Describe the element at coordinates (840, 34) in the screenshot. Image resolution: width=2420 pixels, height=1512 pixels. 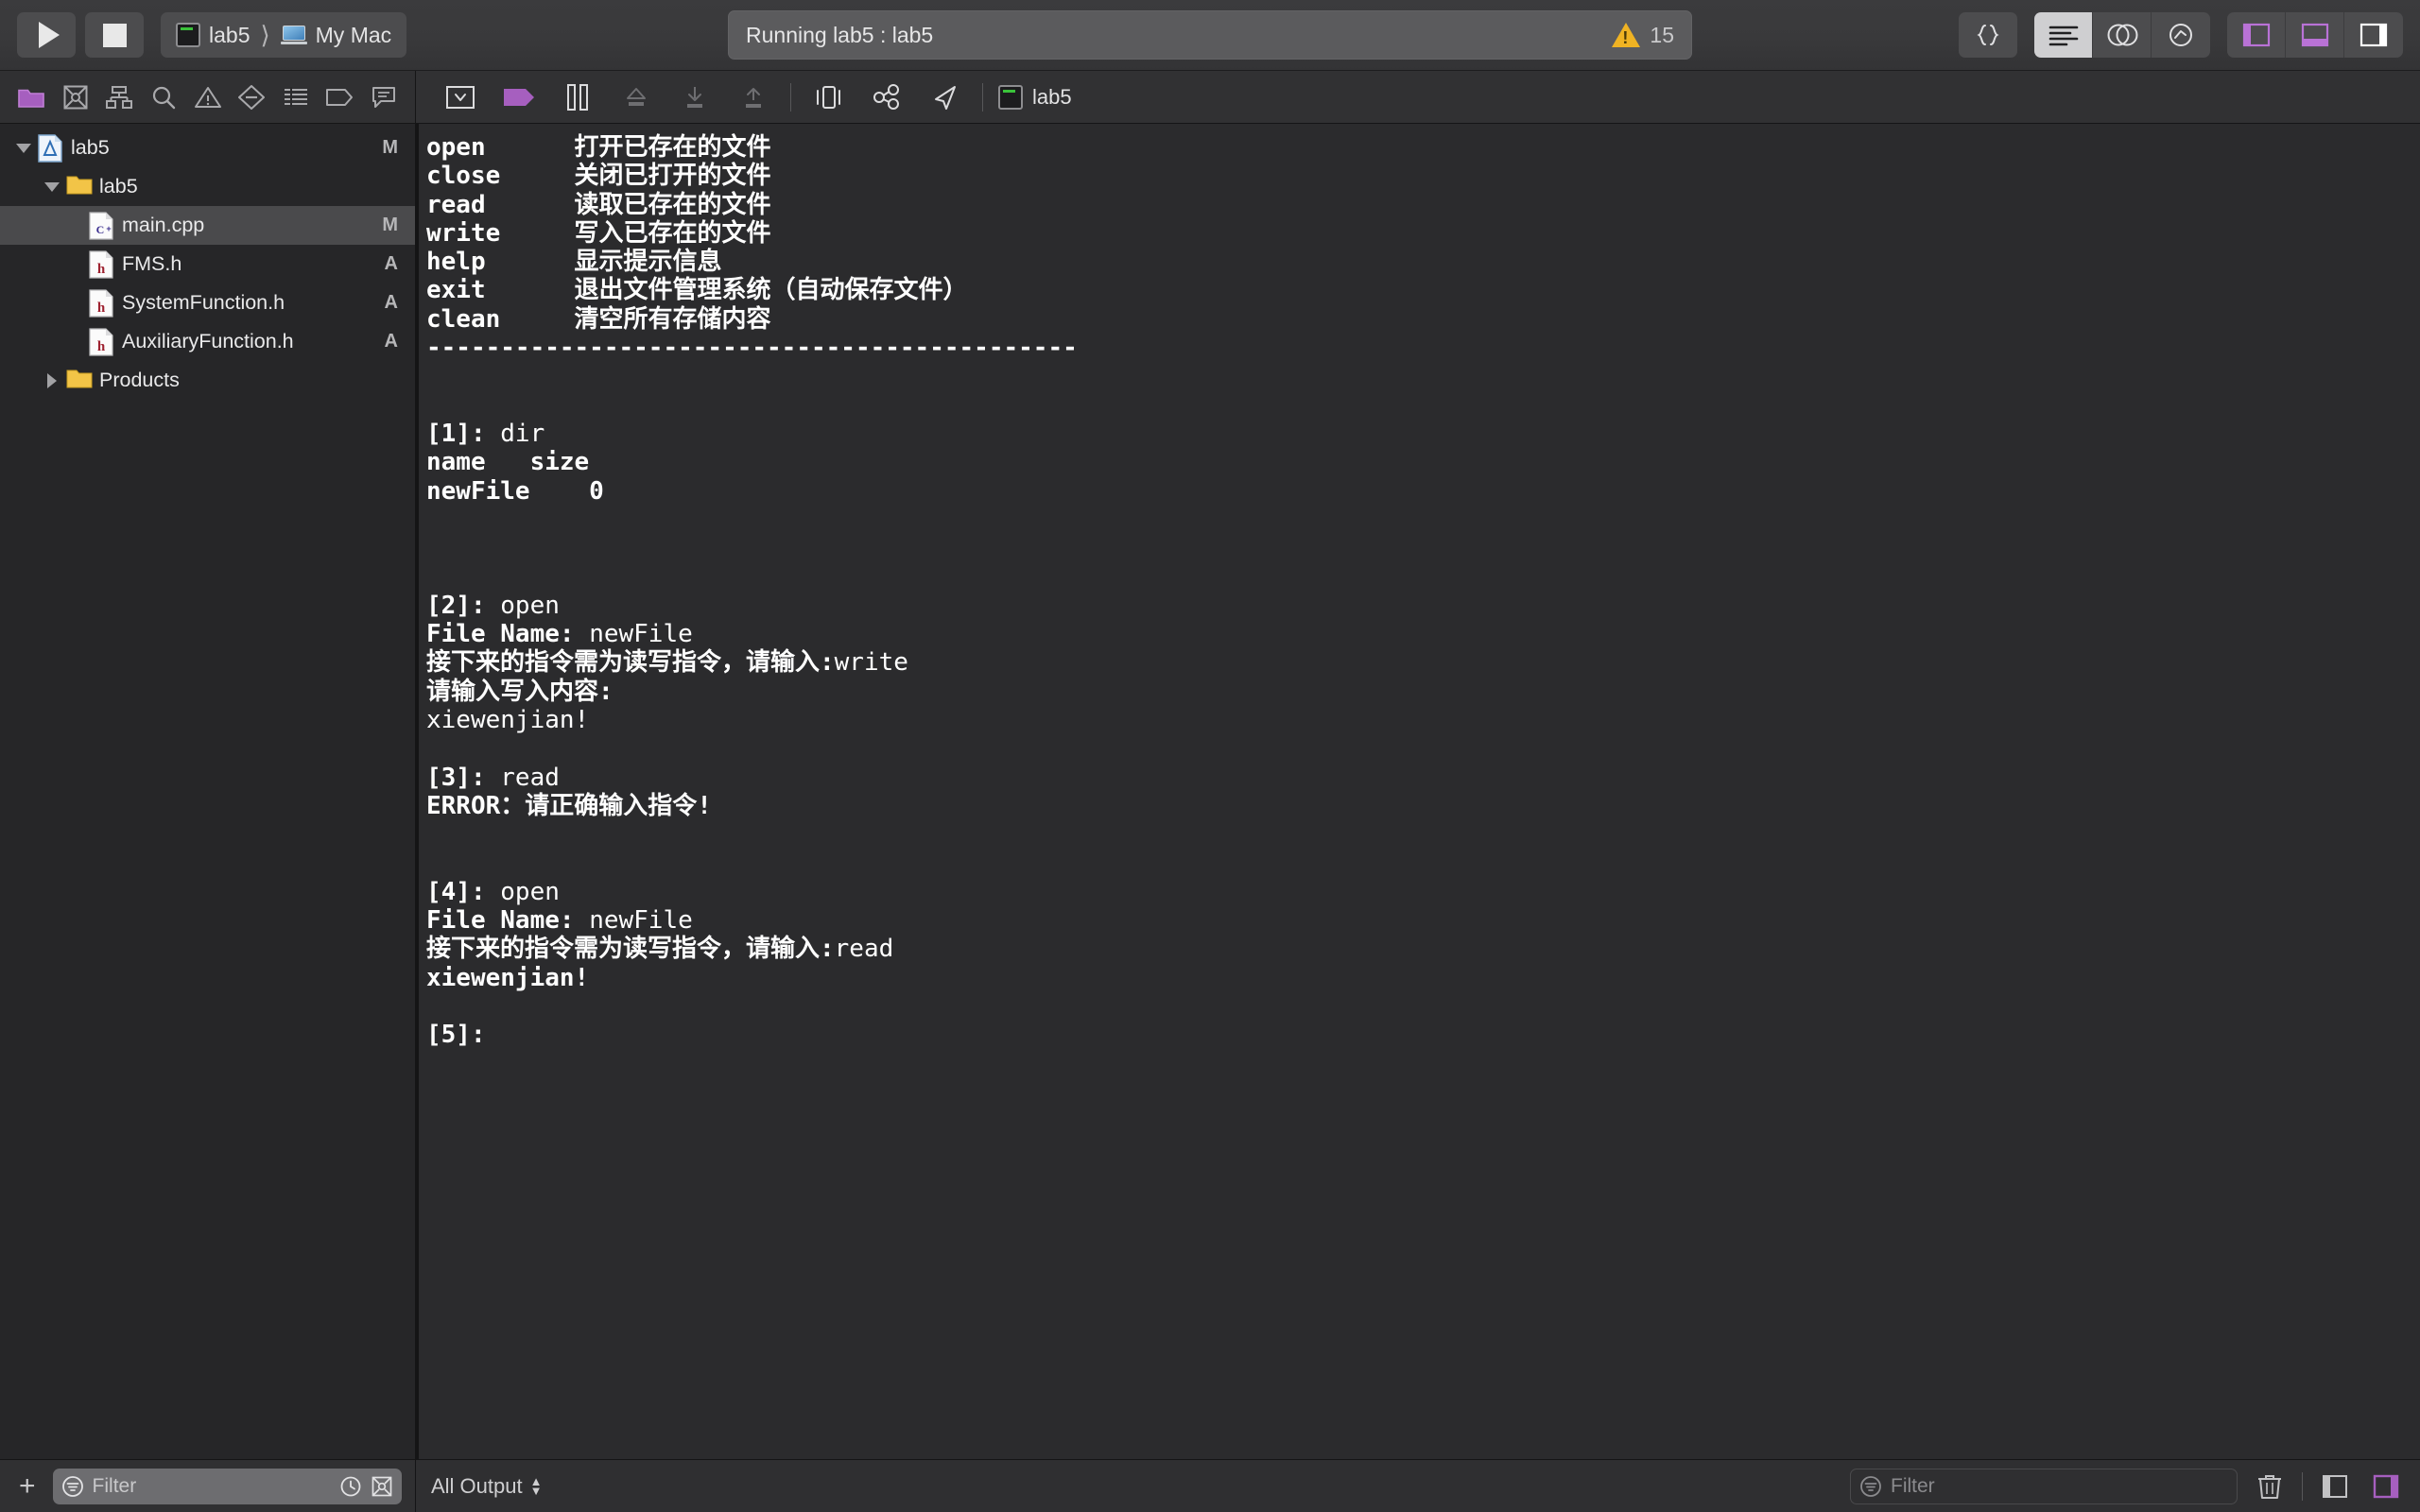
I see `status-text: Running lab5 : lab5` at that location.